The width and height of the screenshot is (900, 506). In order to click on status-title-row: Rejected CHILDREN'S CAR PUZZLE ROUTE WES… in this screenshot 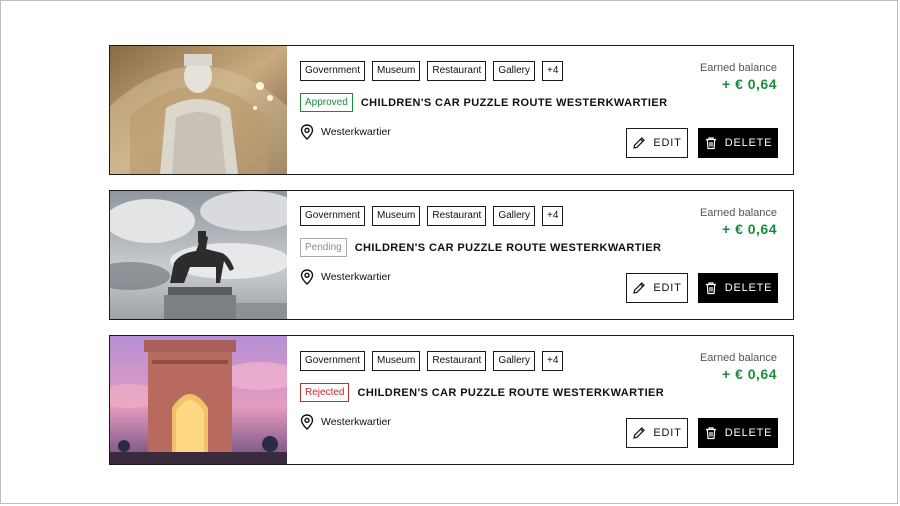, I will do `click(482, 392)`.